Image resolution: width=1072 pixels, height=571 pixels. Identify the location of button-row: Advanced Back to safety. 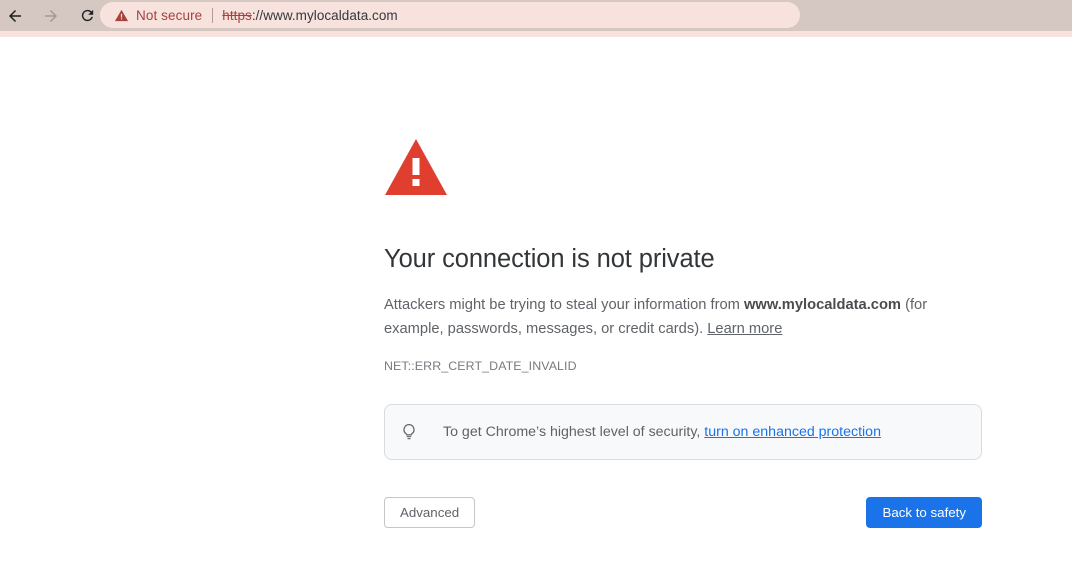
(683, 513).